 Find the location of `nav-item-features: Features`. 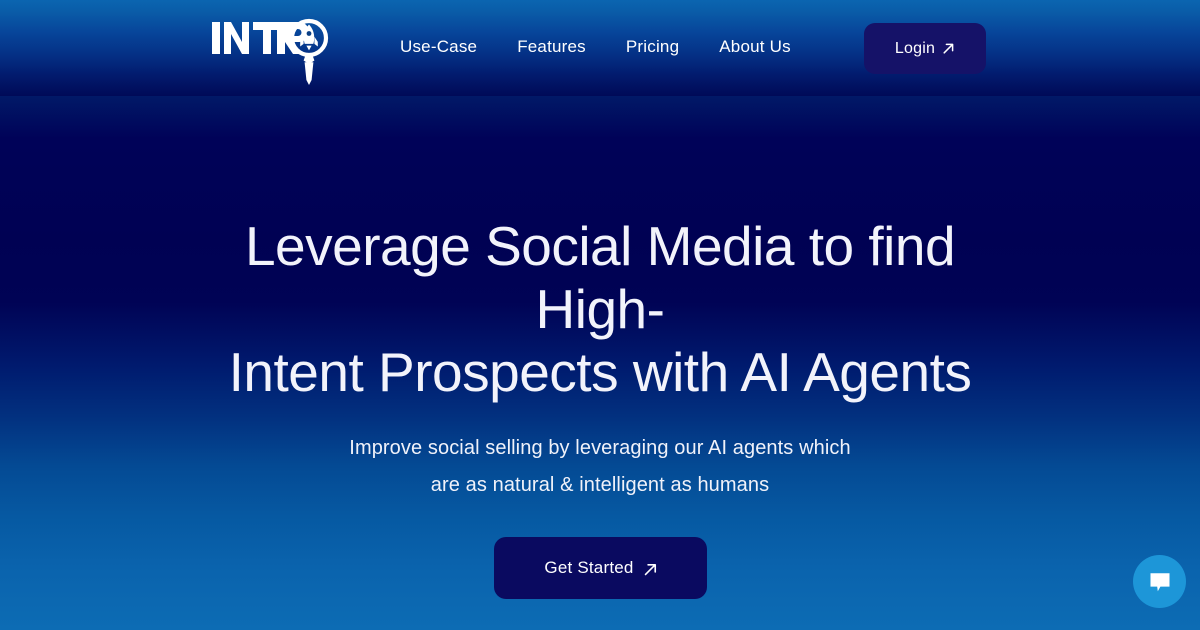

nav-item-features: Features is located at coordinates (551, 47).